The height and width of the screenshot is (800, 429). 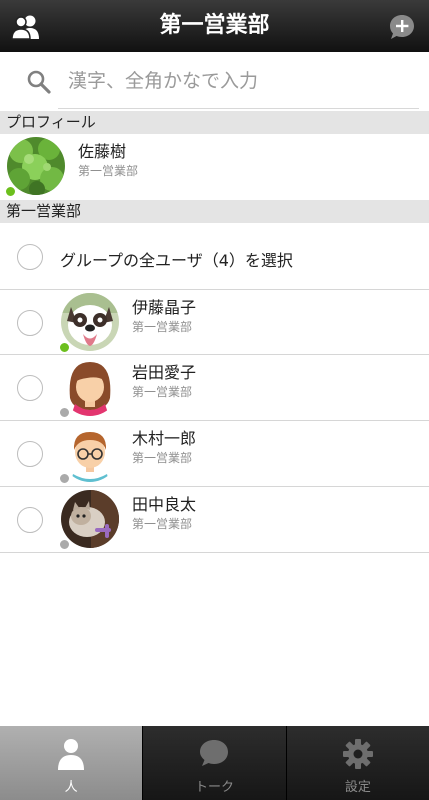 What do you see at coordinates (214, 388) in the screenshot?
I see `member-row: 岩田愛子 第一営業部` at bounding box center [214, 388].